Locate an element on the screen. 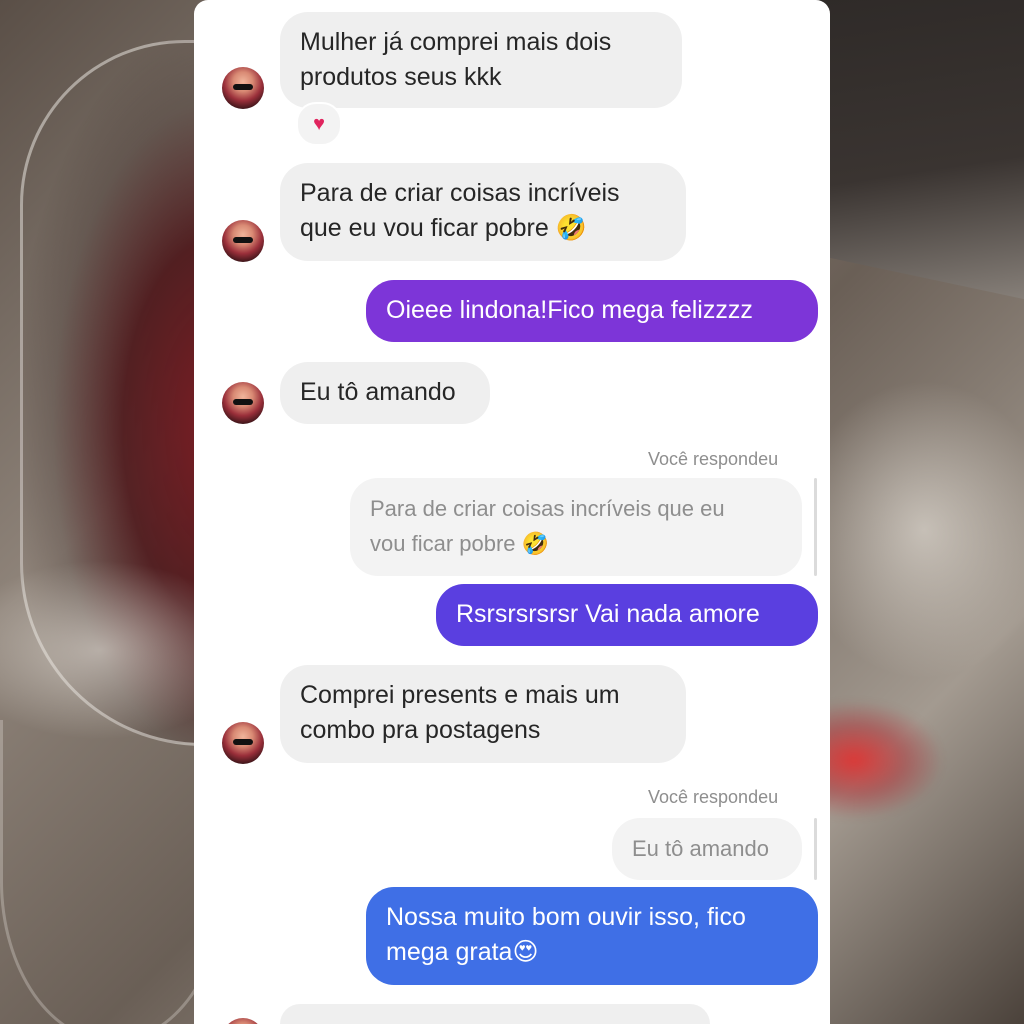 Image resolution: width=1024 pixels, height=1024 pixels. incoming-message: Eu tô amando is located at coordinates (385, 393).